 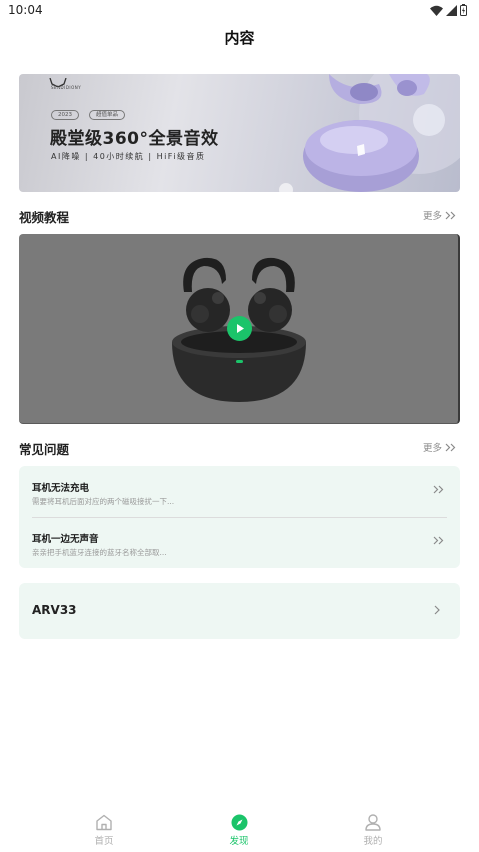 I want to click on home-icon, so click(x=104, y=822).